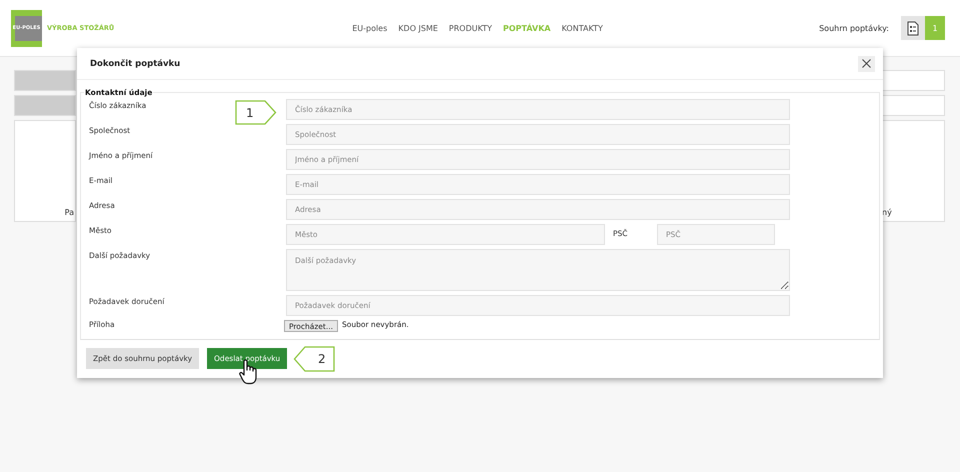 This screenshot has width=960, height=472. I want to click on document-icon, so click(913, 28).